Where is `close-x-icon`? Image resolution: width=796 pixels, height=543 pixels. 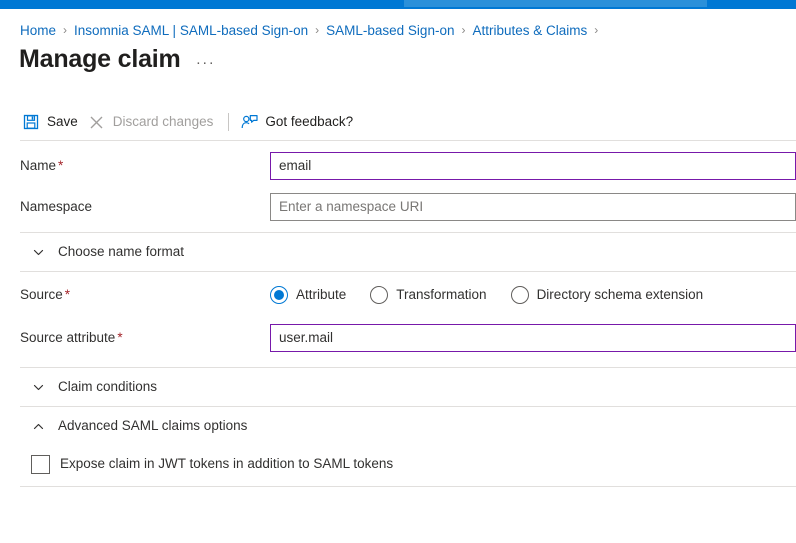 close-x-icon is located at coordinates (97, 122).